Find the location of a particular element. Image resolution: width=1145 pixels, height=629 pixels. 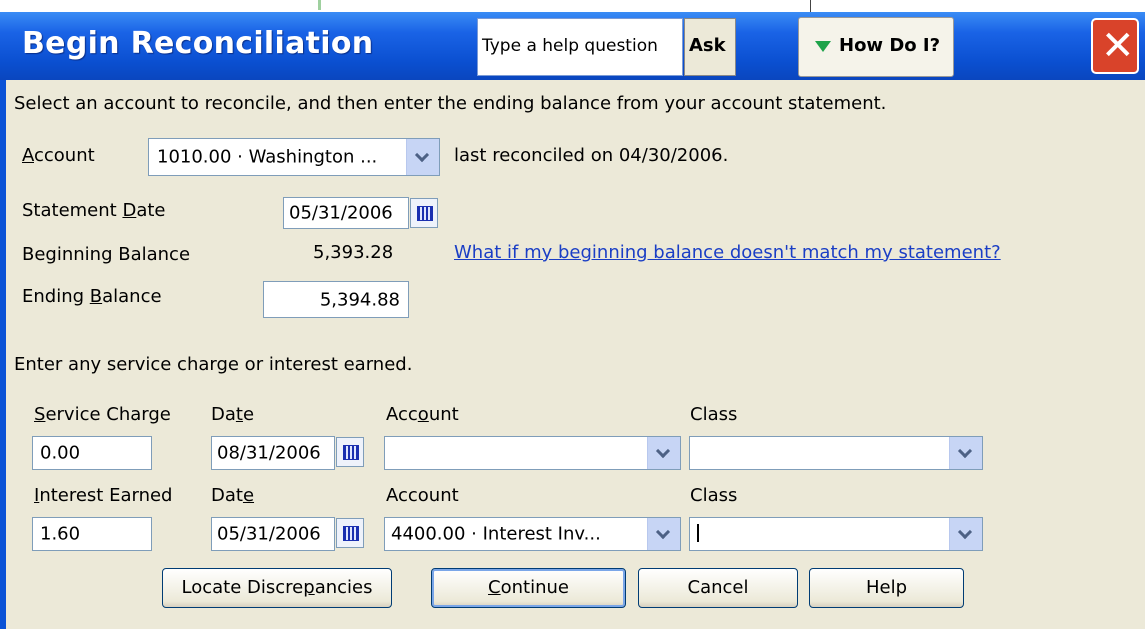

how-do-i-button: How Do I? is located at coordinates (876, 47).